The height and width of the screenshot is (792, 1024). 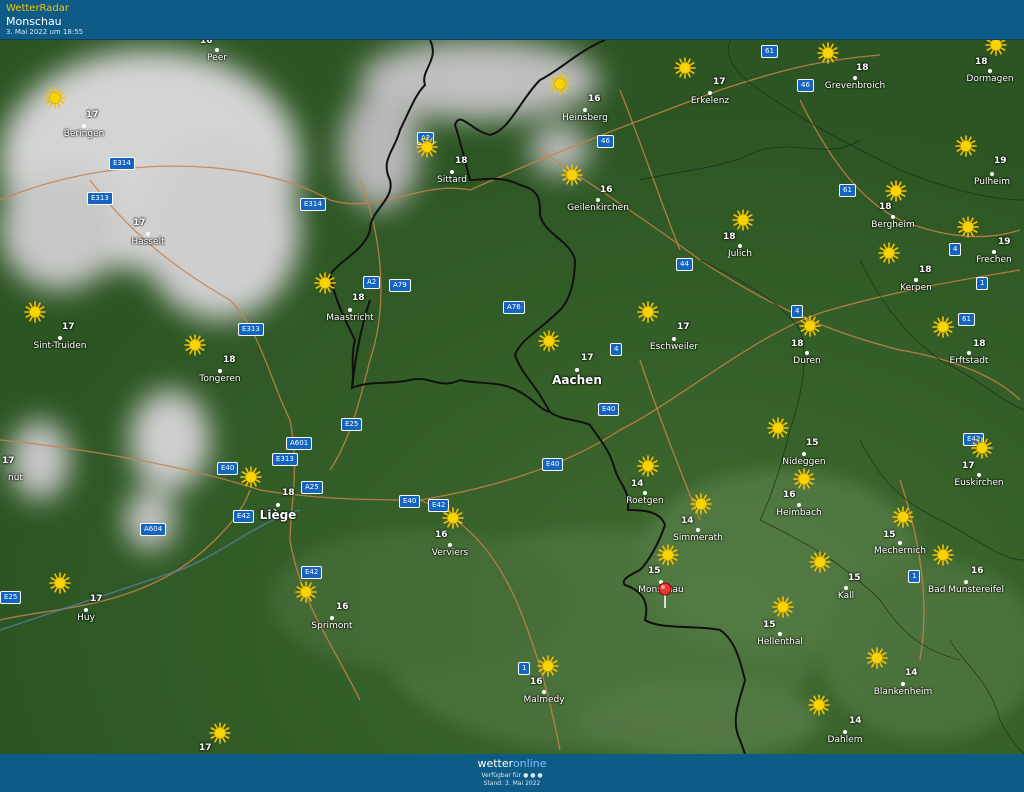 I want to click on city-name: Heimbach, so click(x=799, y=513).